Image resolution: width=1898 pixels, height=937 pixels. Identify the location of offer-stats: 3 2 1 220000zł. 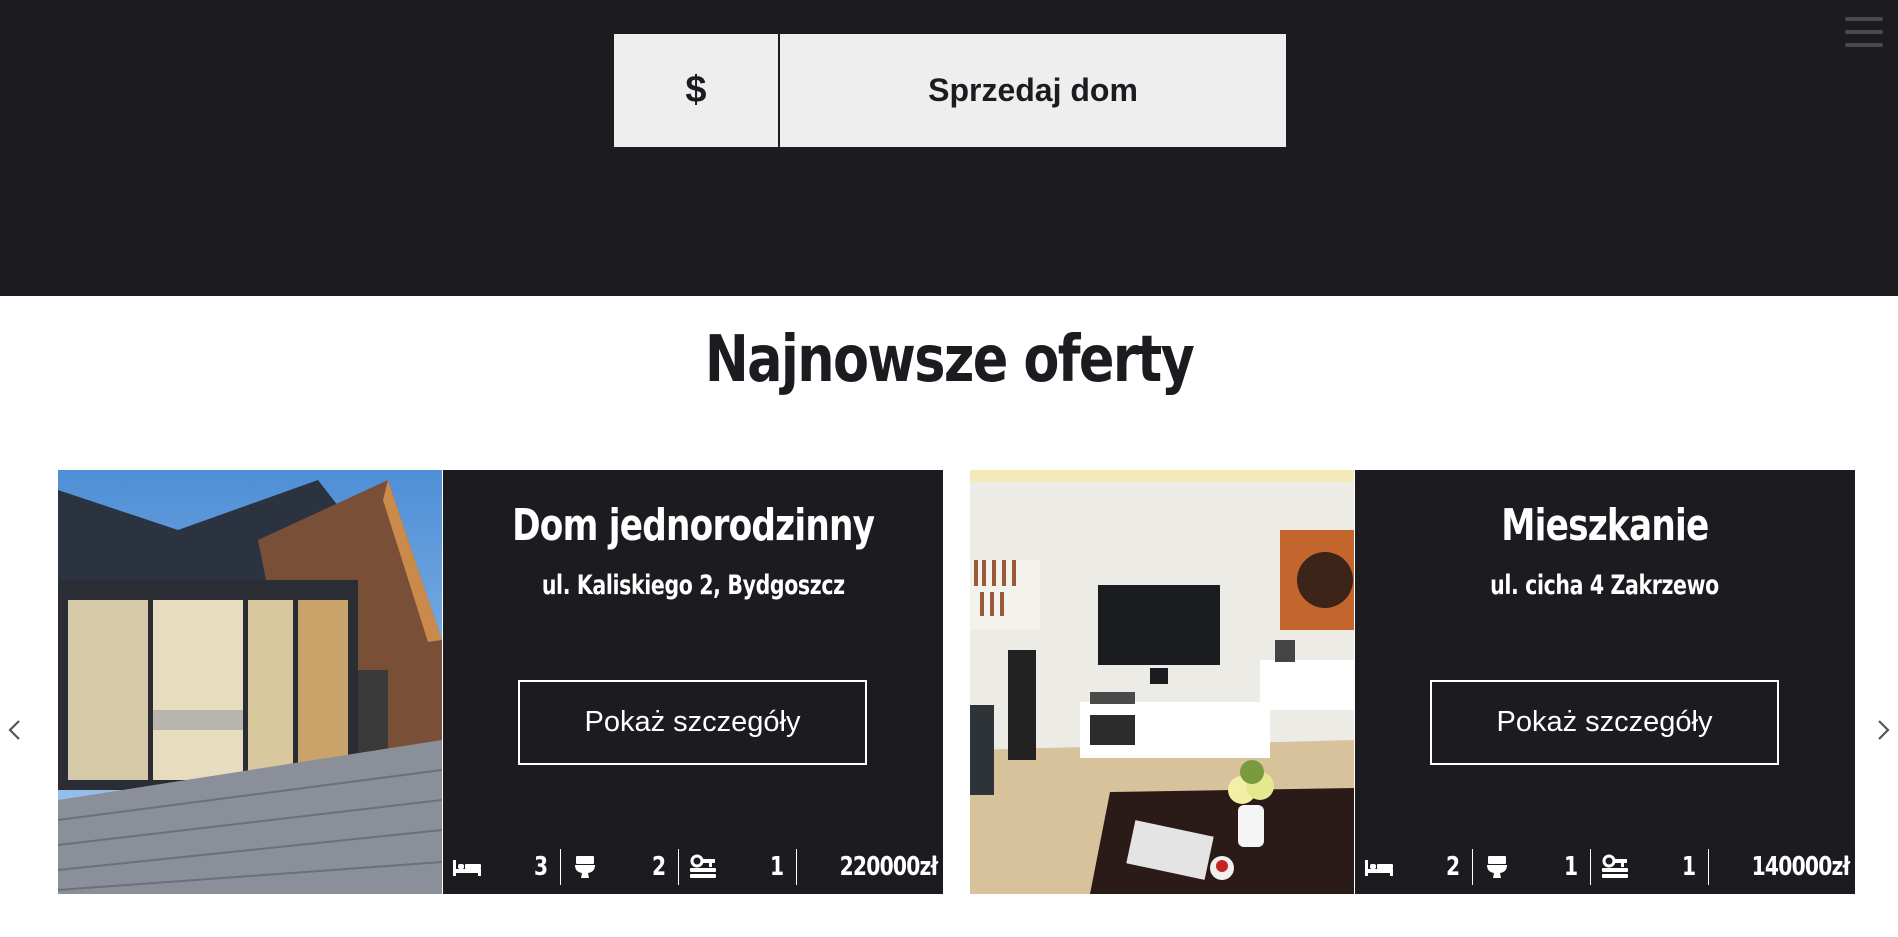
(693, 867).